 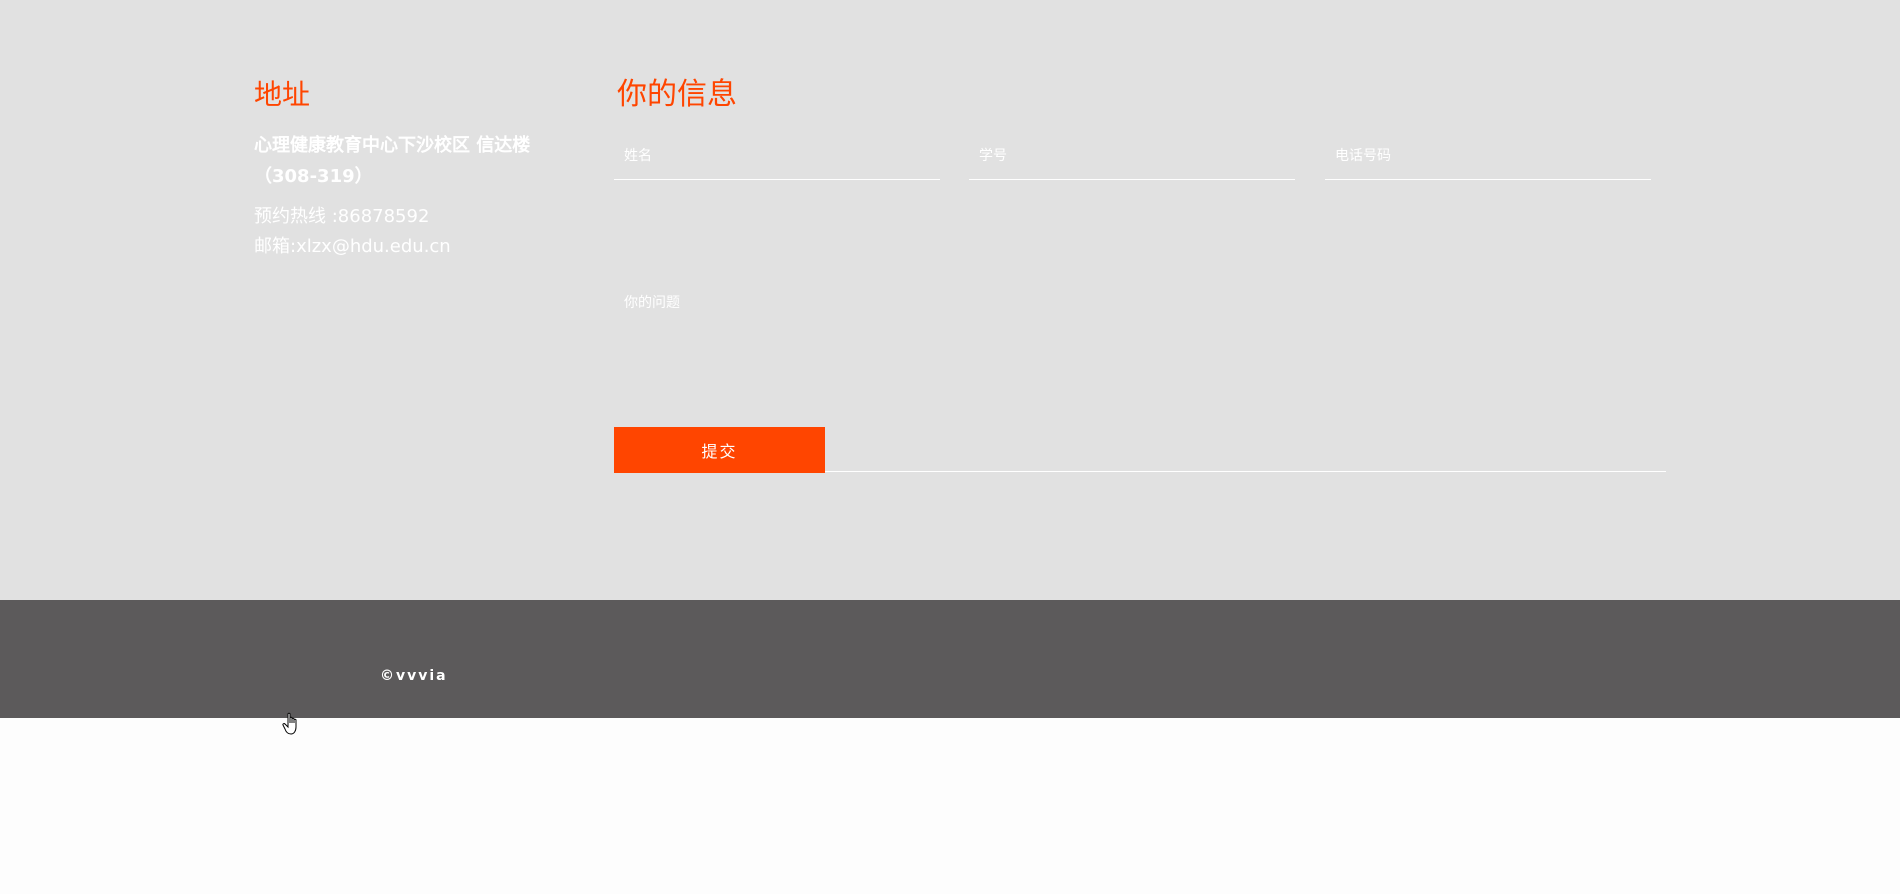 What do you see at coordinates (414, 676) in the screenshot?
I see `copyright-text: ©vvvia` at bounding box center [414, 676].